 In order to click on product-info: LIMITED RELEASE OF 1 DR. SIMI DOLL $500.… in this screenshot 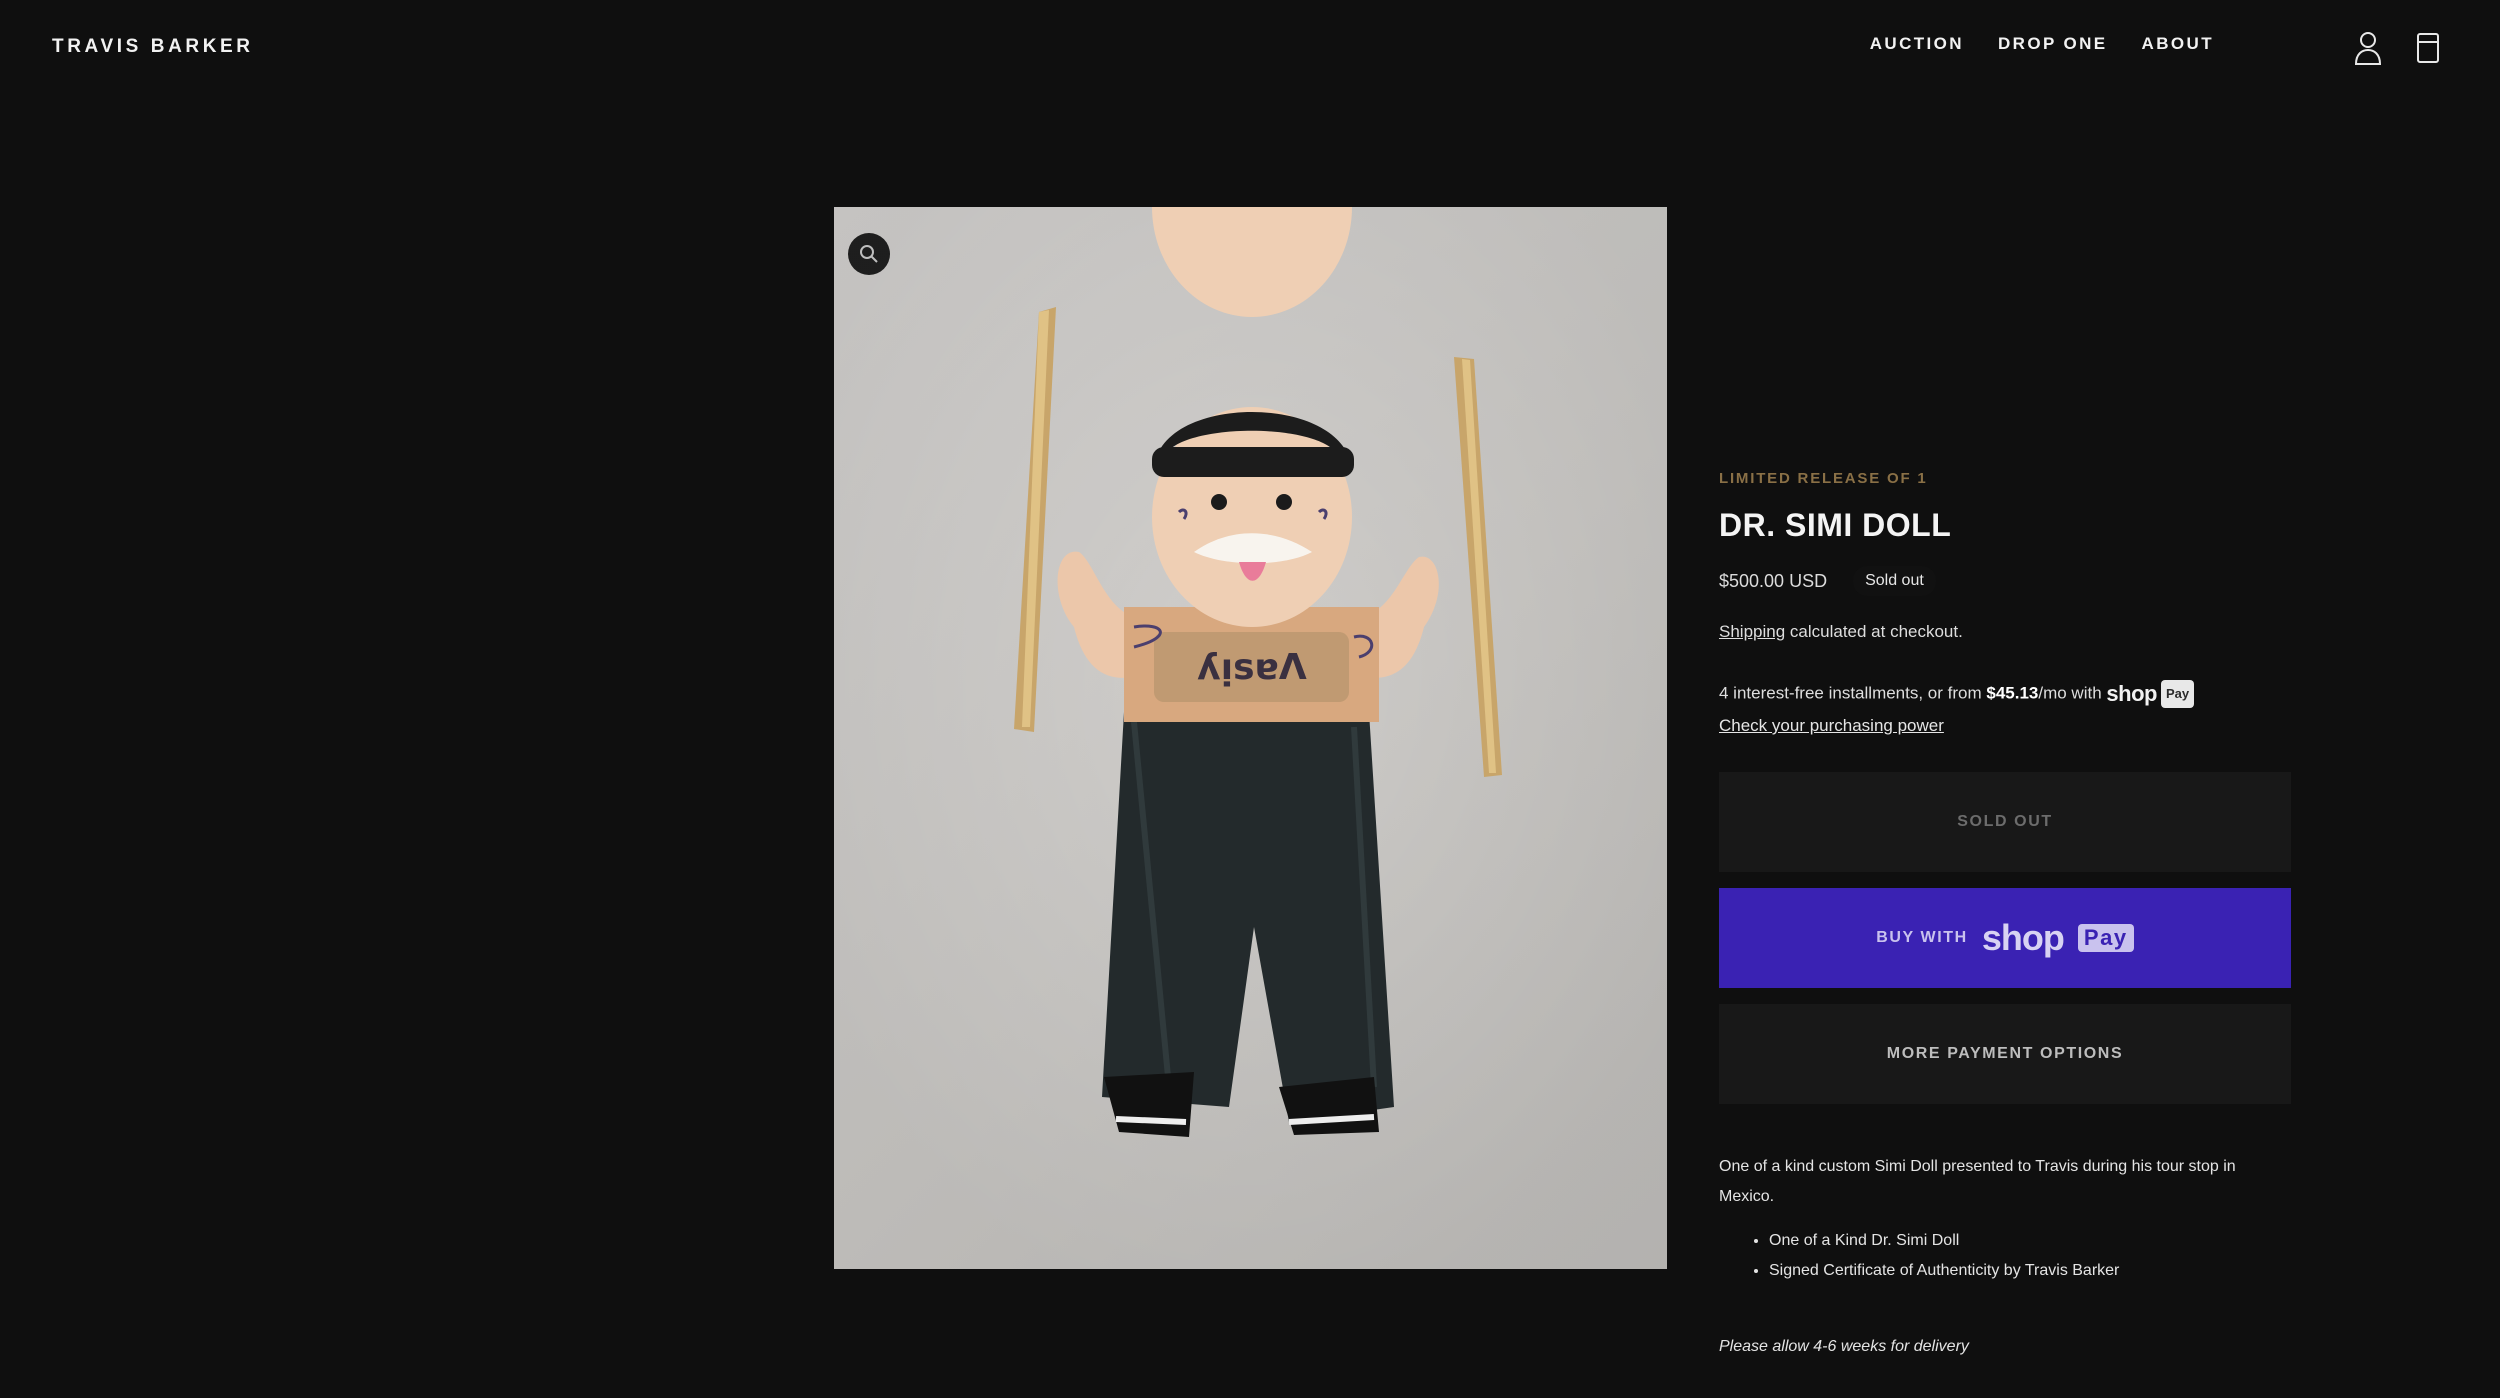, I will do `click(2005, 913)`.